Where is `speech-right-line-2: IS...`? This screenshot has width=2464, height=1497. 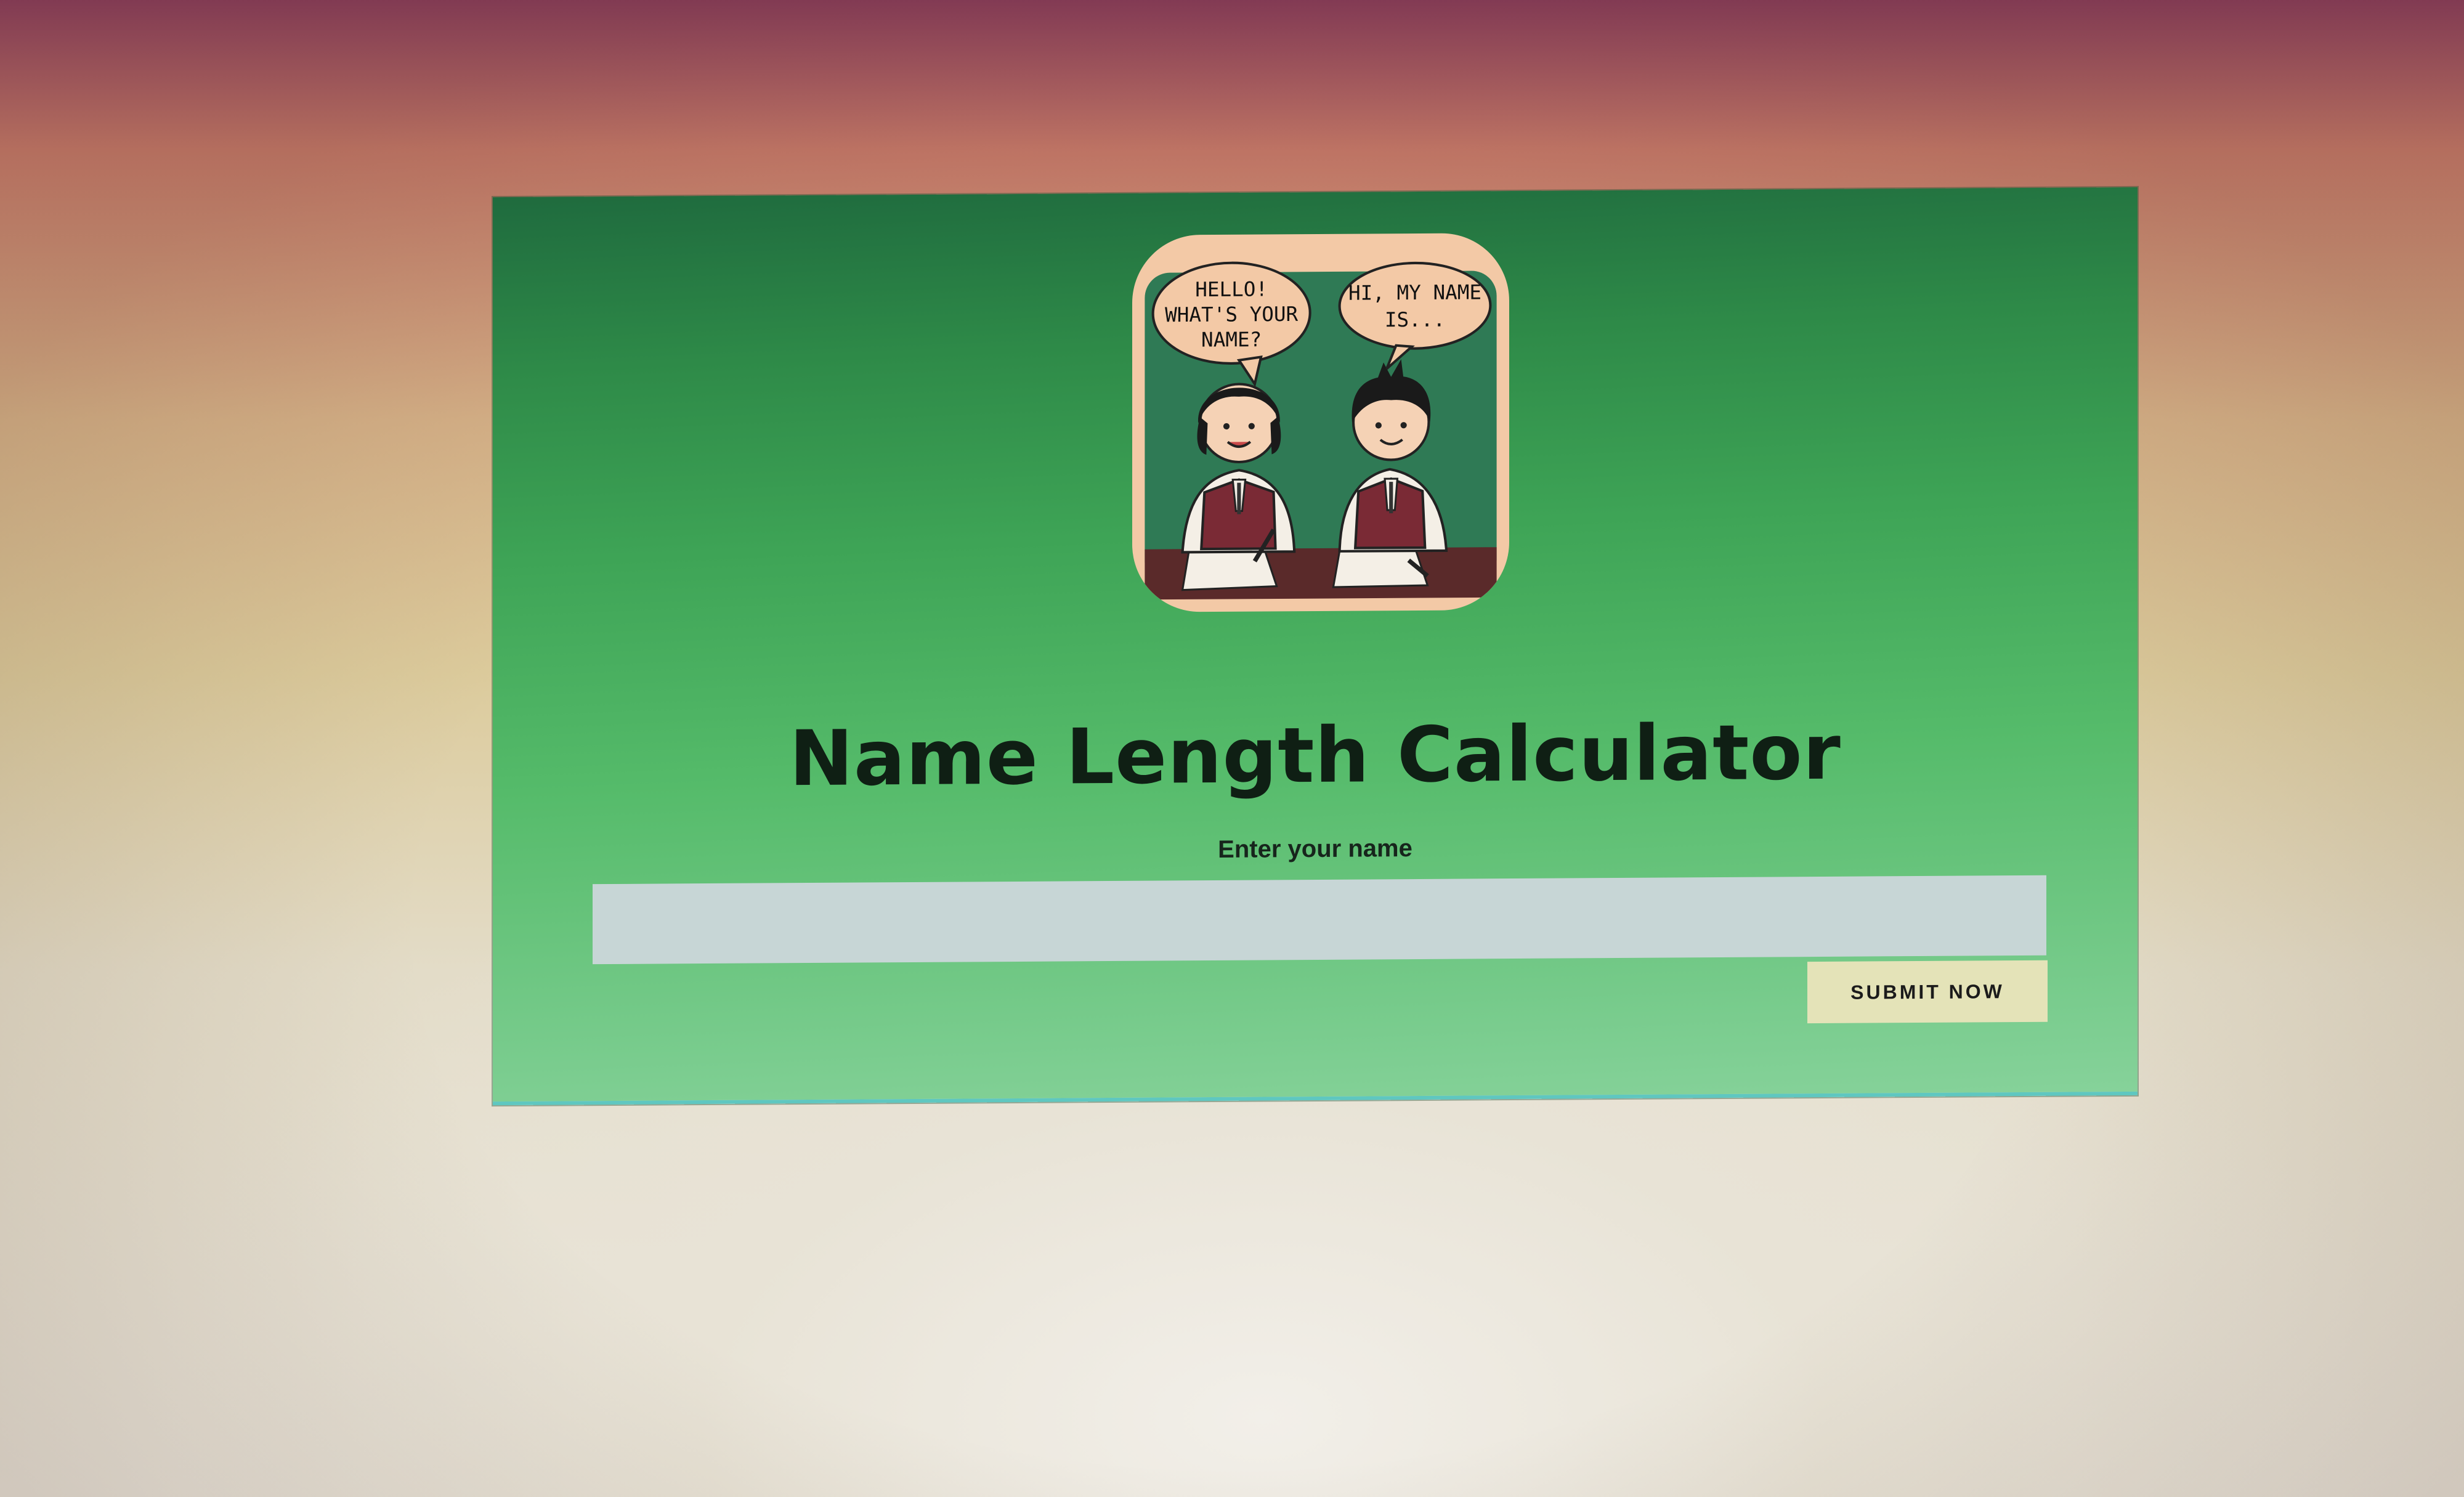
speech-right-line-2: IS... is located at coordinates (1415, 320).